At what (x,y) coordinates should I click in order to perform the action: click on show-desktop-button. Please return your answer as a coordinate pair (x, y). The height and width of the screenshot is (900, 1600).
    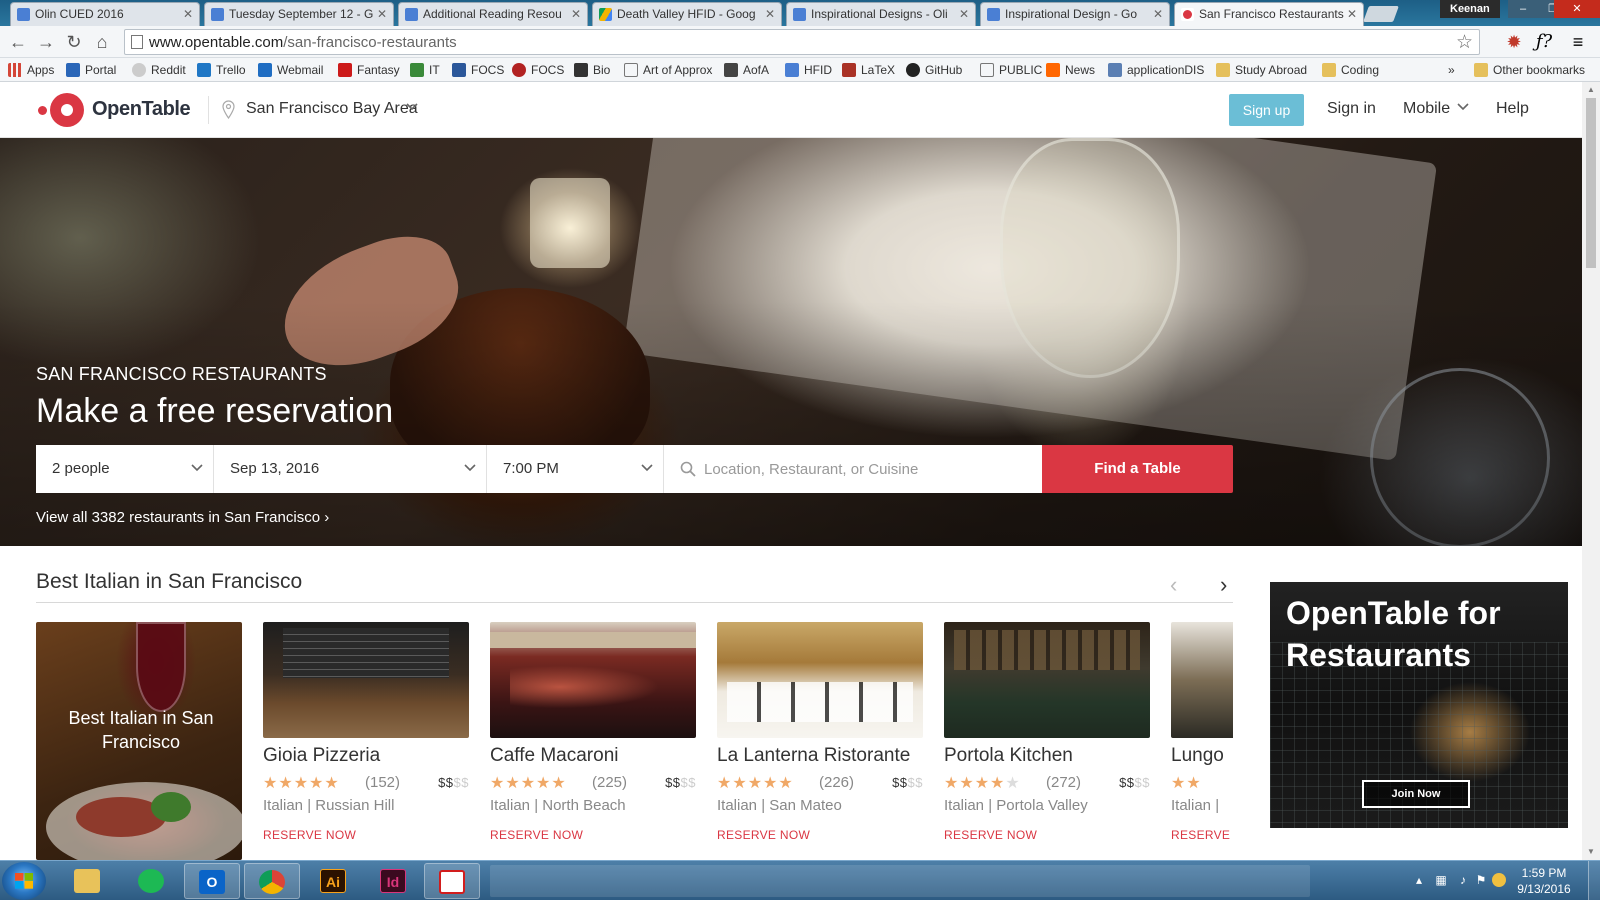
    Looking at the image, I should click on (1594, 880).